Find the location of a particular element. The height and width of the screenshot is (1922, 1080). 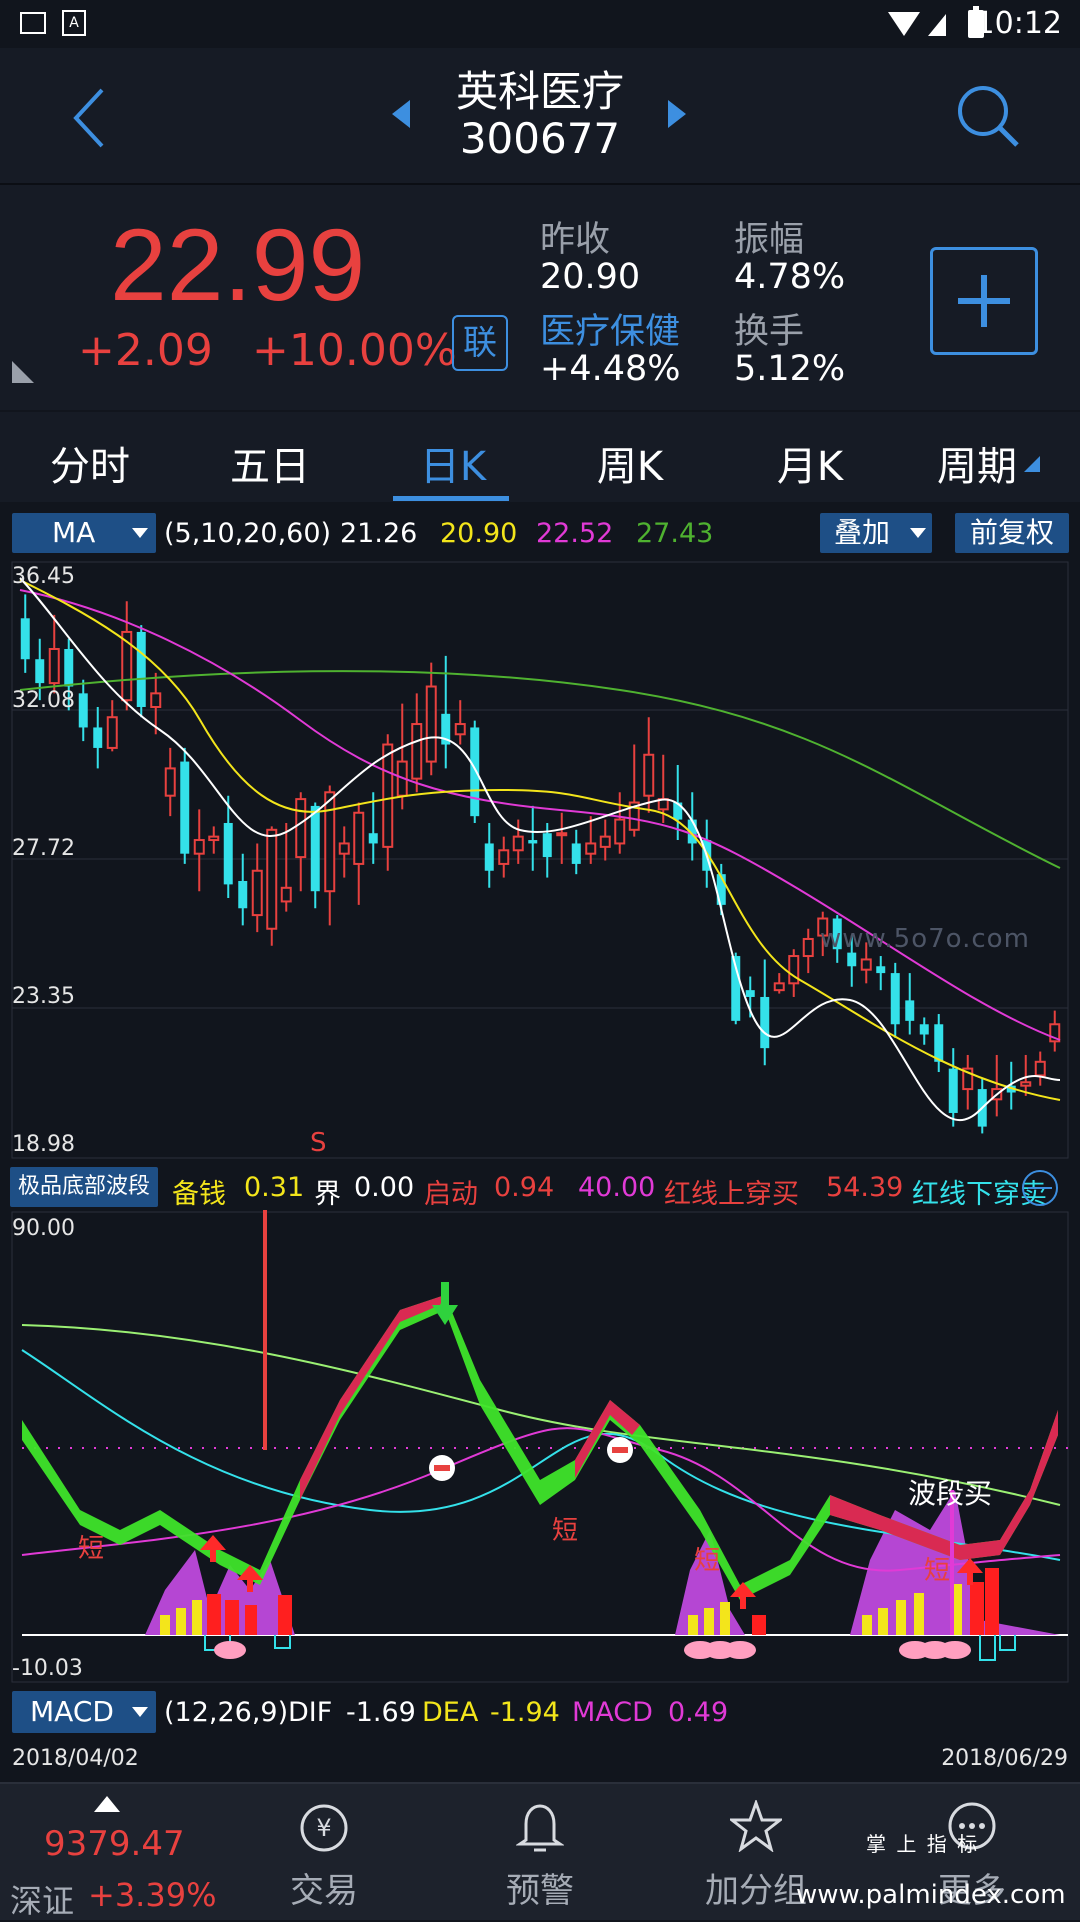

chevron-down-icon is located at coordinates (918, 533).